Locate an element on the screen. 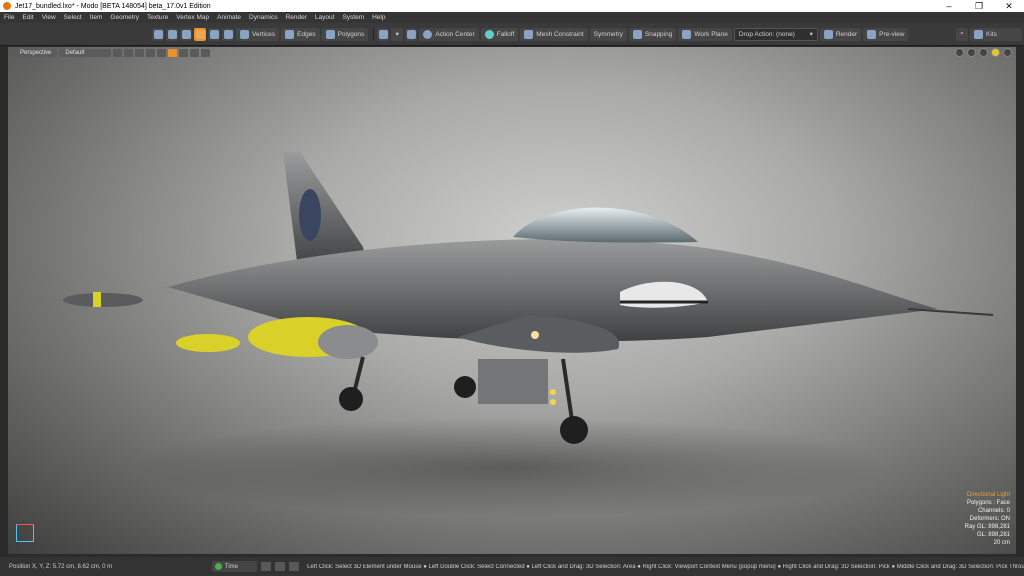 The image size is (1024, 576). command-icon is located at coordinates (294, 566).